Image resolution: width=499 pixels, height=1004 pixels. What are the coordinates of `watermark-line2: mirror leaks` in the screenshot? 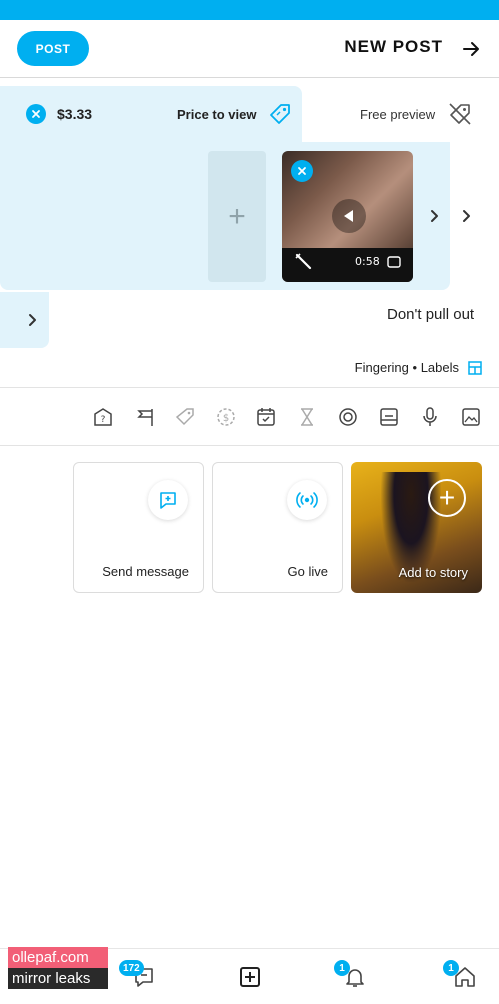 It's located at (58, 978).